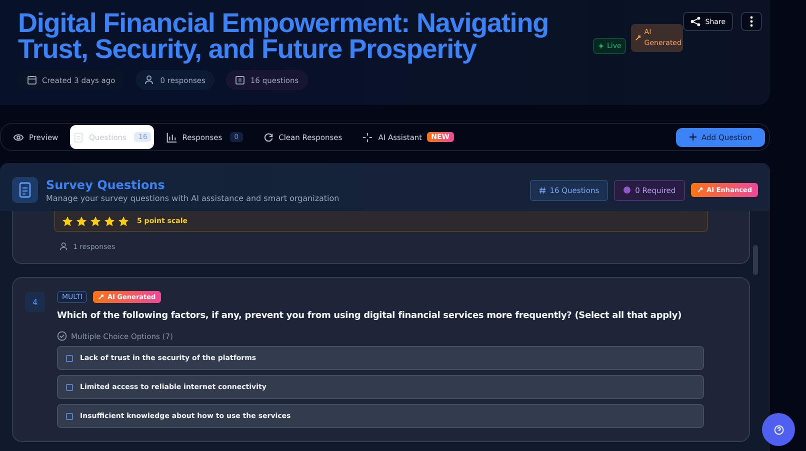  I want to click on dot-icon, so click(627, 190).